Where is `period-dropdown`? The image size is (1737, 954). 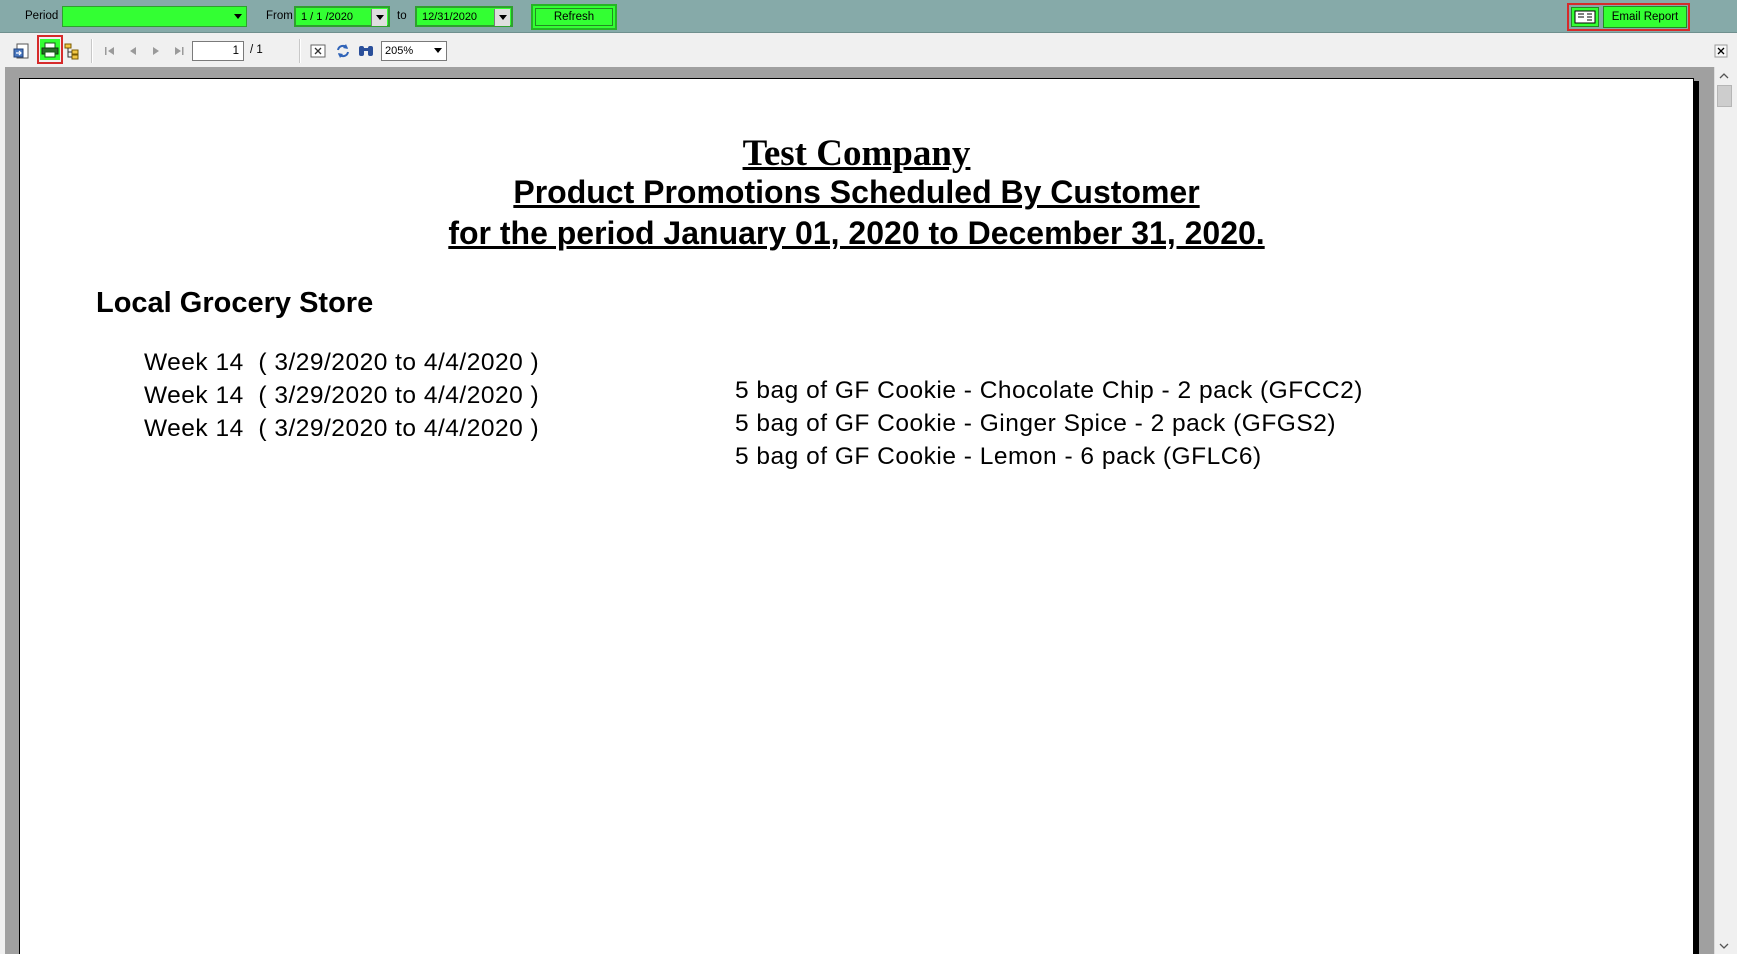 period-dropdown is located at coordinates (154, 16).